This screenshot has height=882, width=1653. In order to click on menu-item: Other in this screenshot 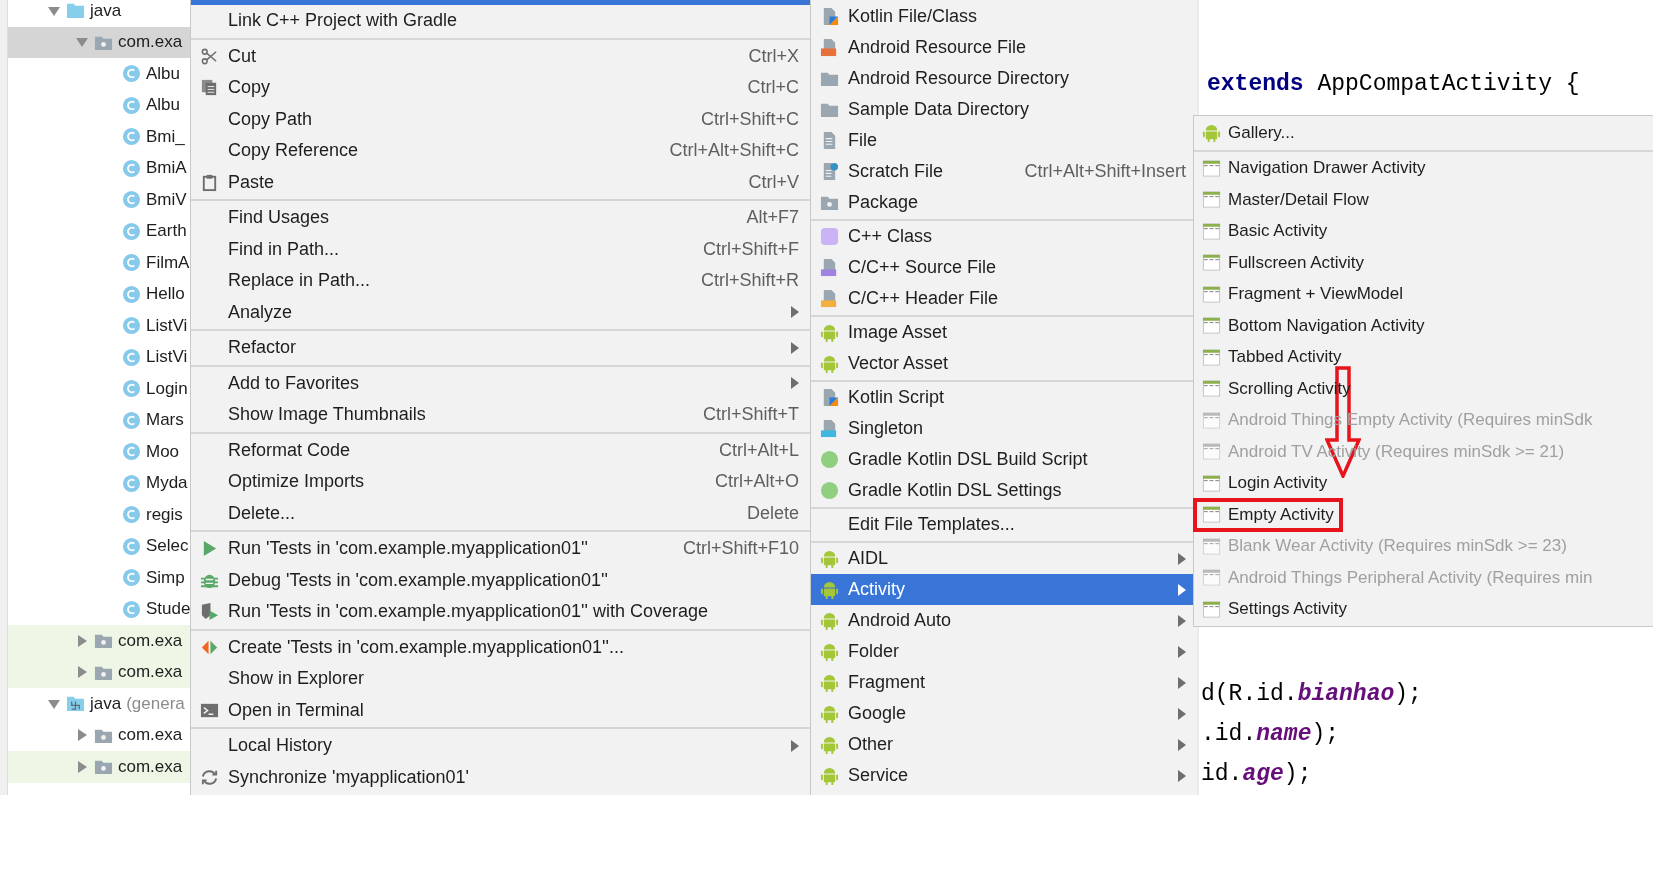, I will do `click(1004, 744)`.